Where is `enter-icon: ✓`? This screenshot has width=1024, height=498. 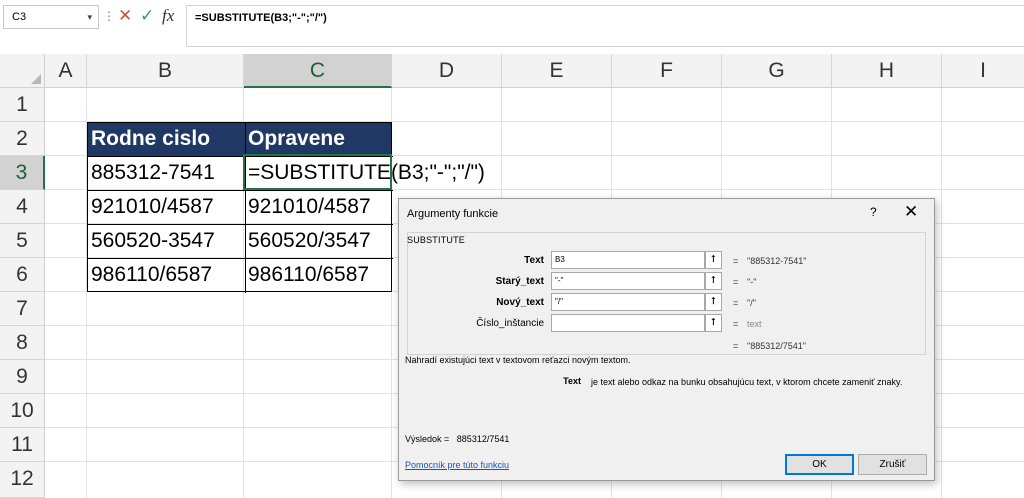 enter-icon: ✓ is located at coordinates (147, 16).